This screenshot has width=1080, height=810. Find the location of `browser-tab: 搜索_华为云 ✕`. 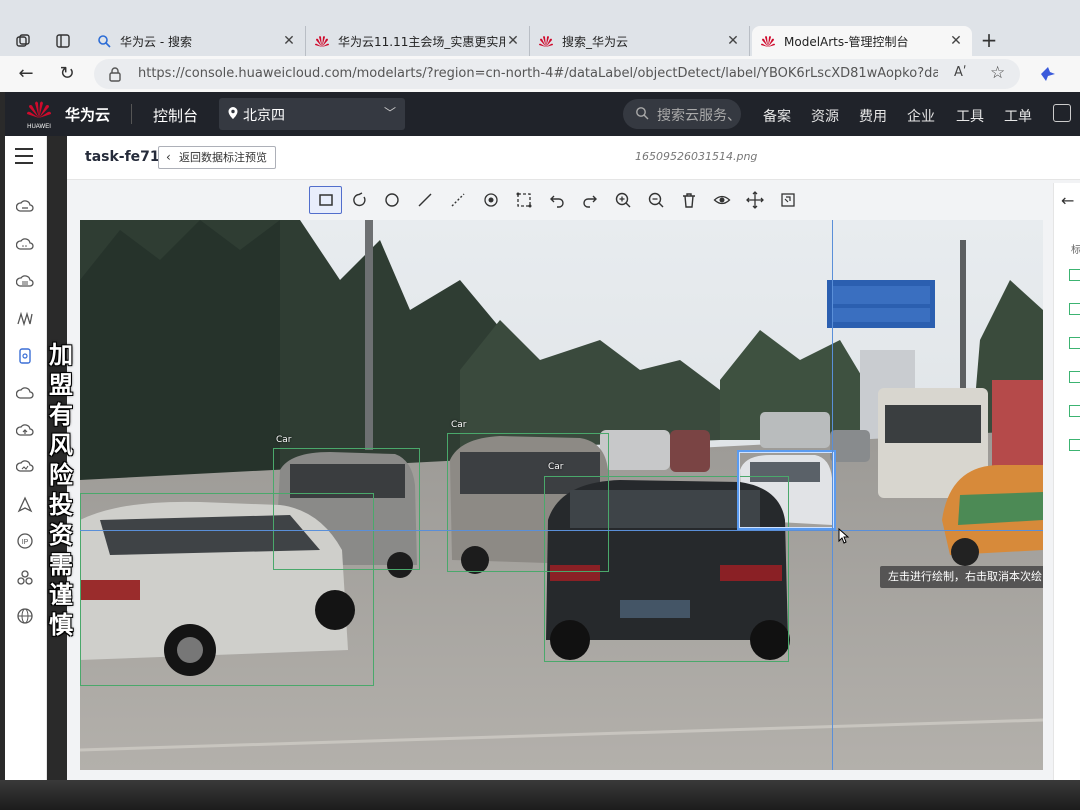

browser-tab: 搜索_华为云 ✕ is located at coordinates (640, 41).